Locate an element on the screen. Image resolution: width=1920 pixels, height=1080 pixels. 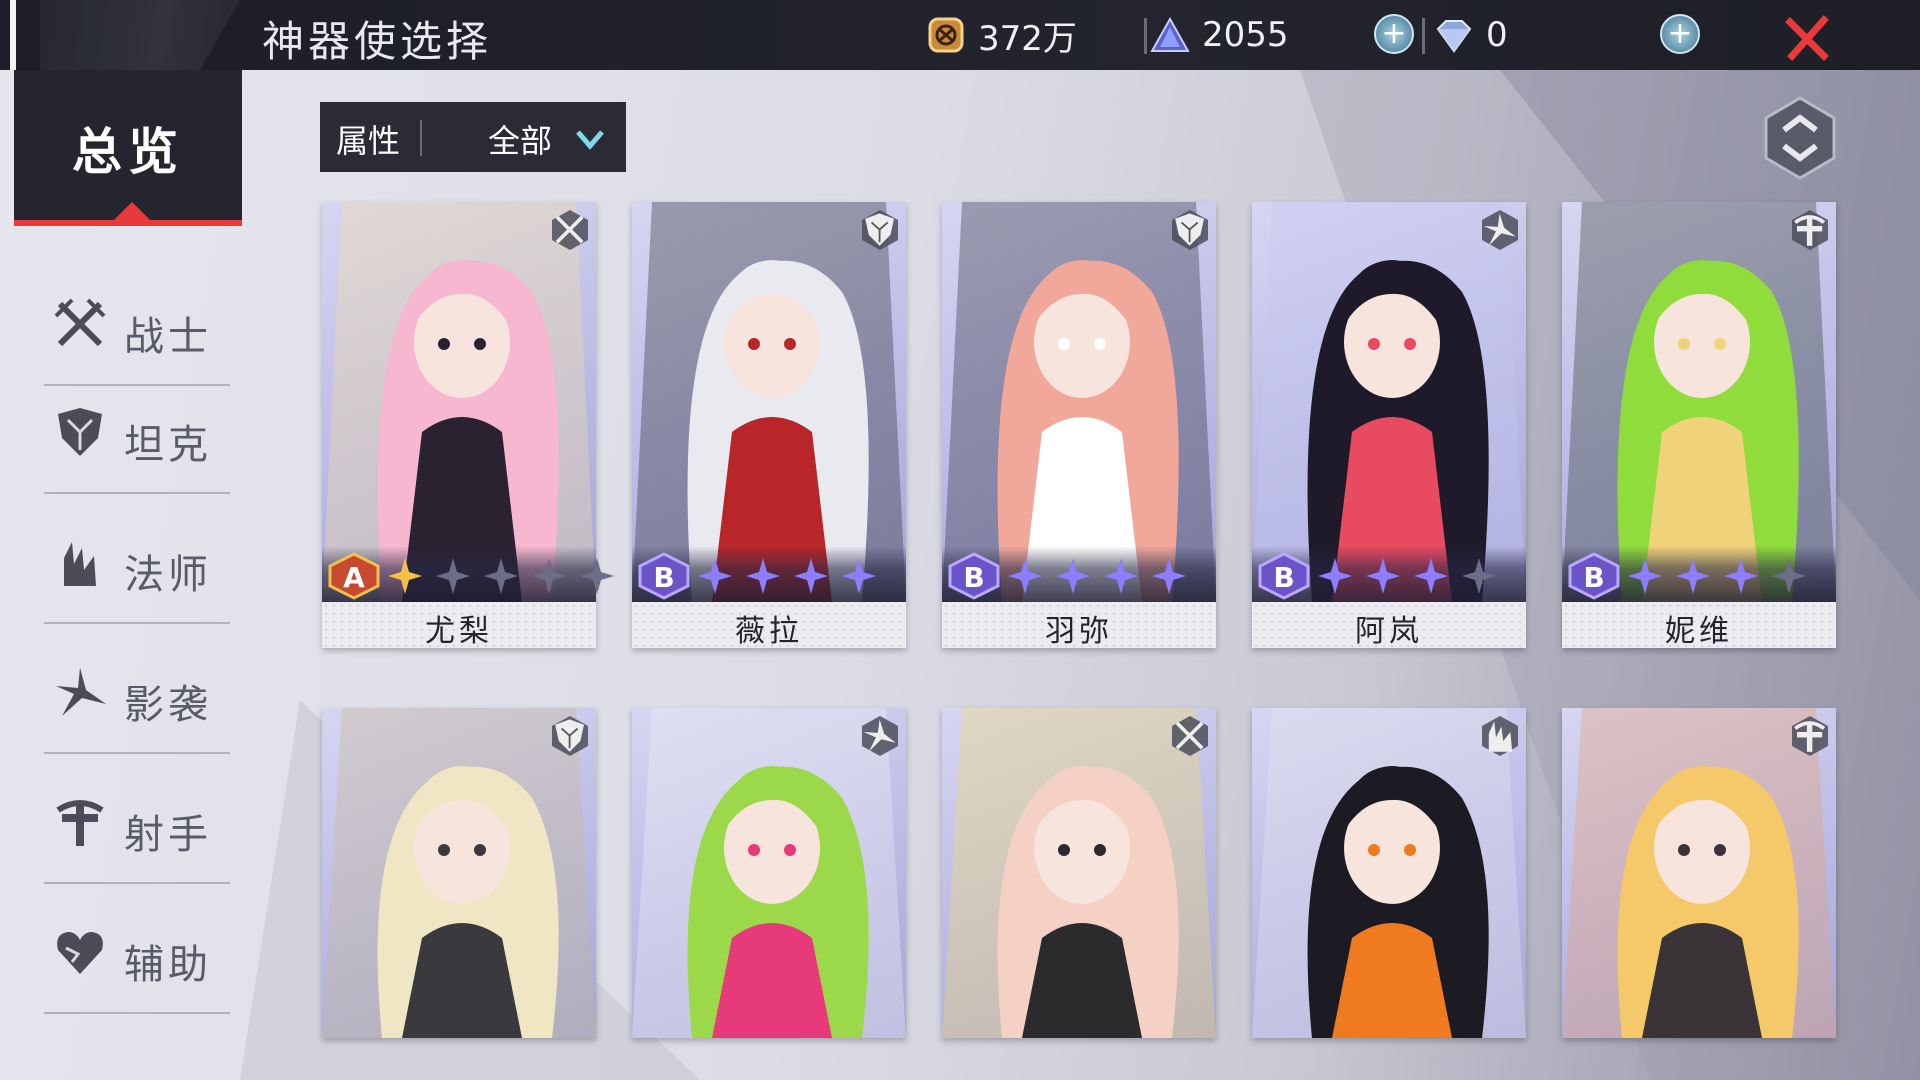
filter-divider is located at coordinates (421, 138).